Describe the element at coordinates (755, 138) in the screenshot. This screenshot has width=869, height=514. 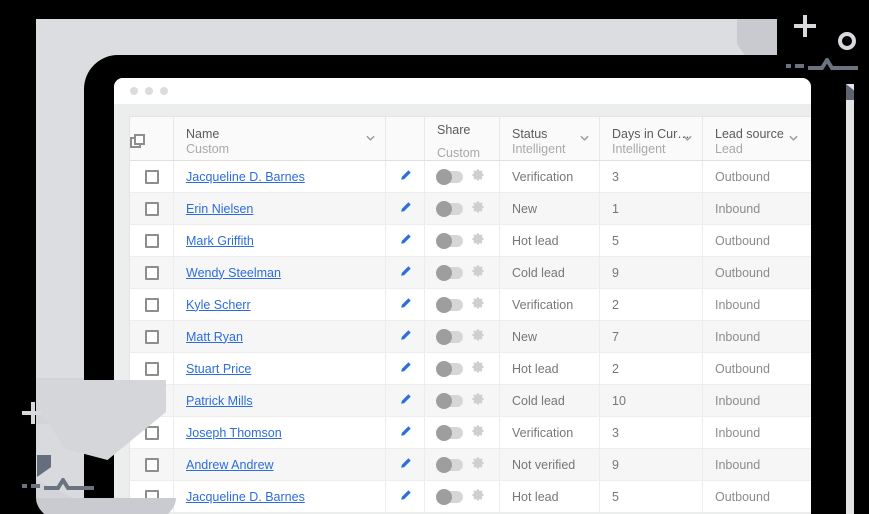
I see `table-header-lead-source: Lead source Lead` at that location.